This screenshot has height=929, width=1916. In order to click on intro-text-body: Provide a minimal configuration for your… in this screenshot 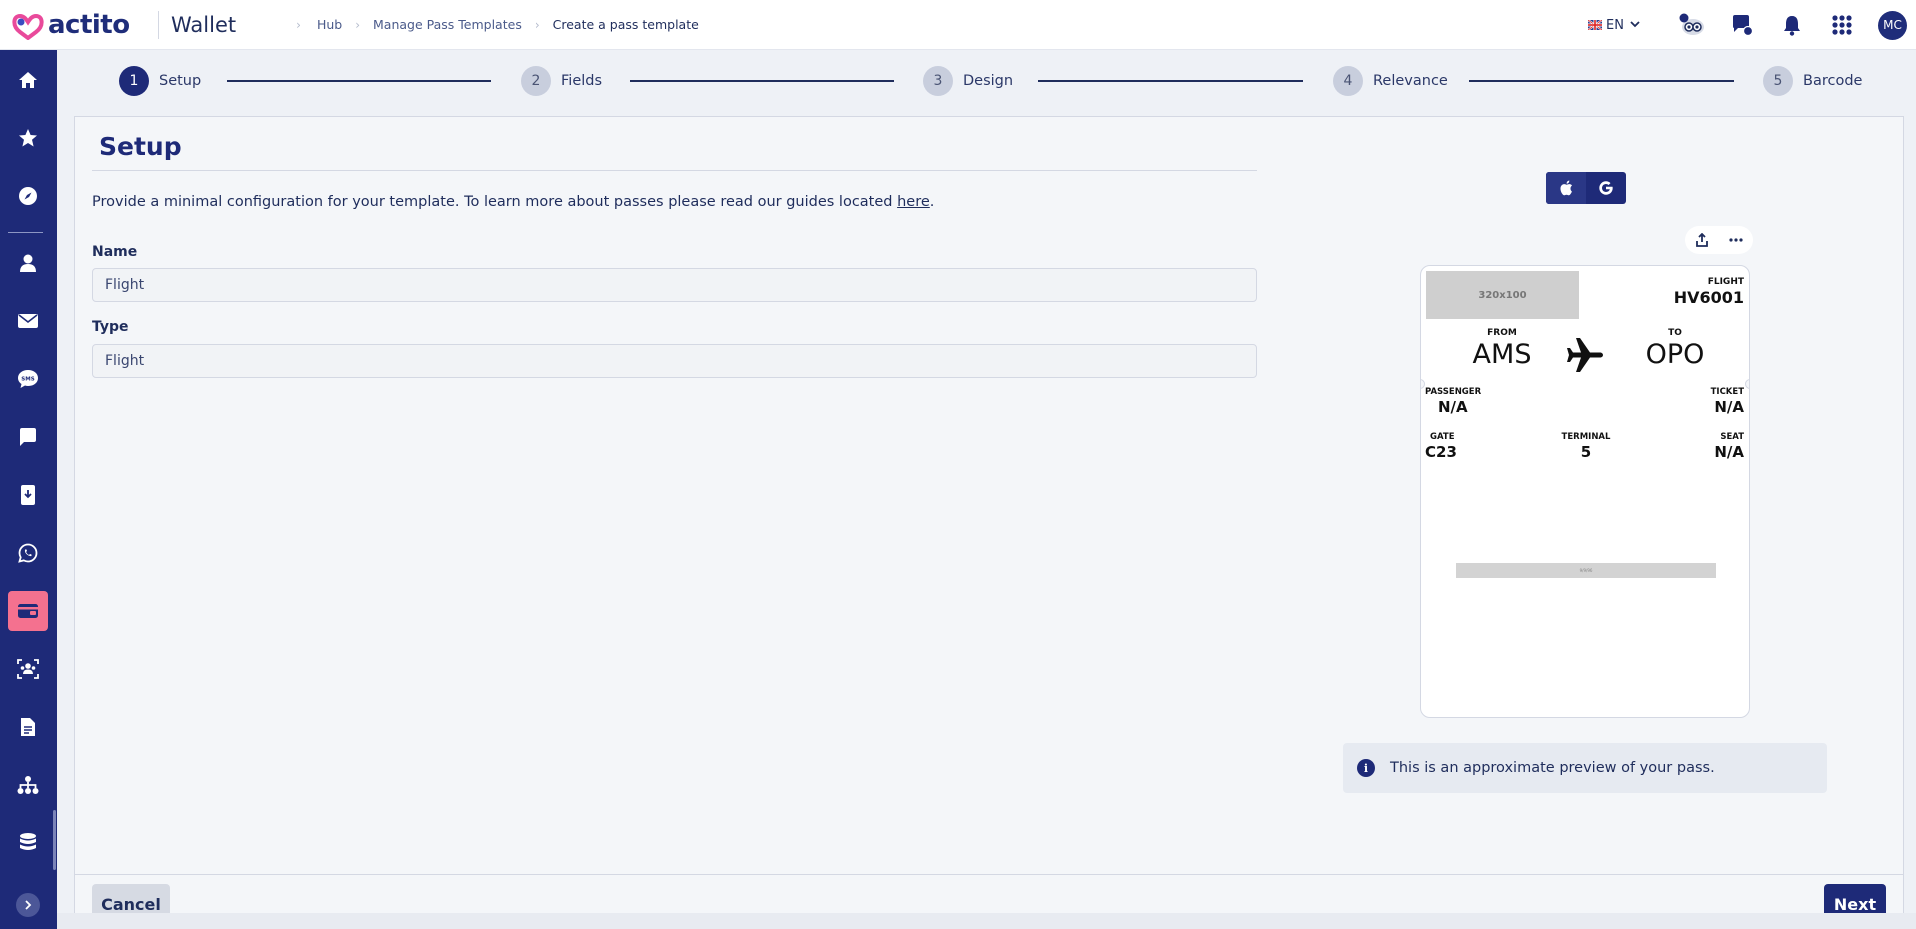, I will do `click(495, 202)`.